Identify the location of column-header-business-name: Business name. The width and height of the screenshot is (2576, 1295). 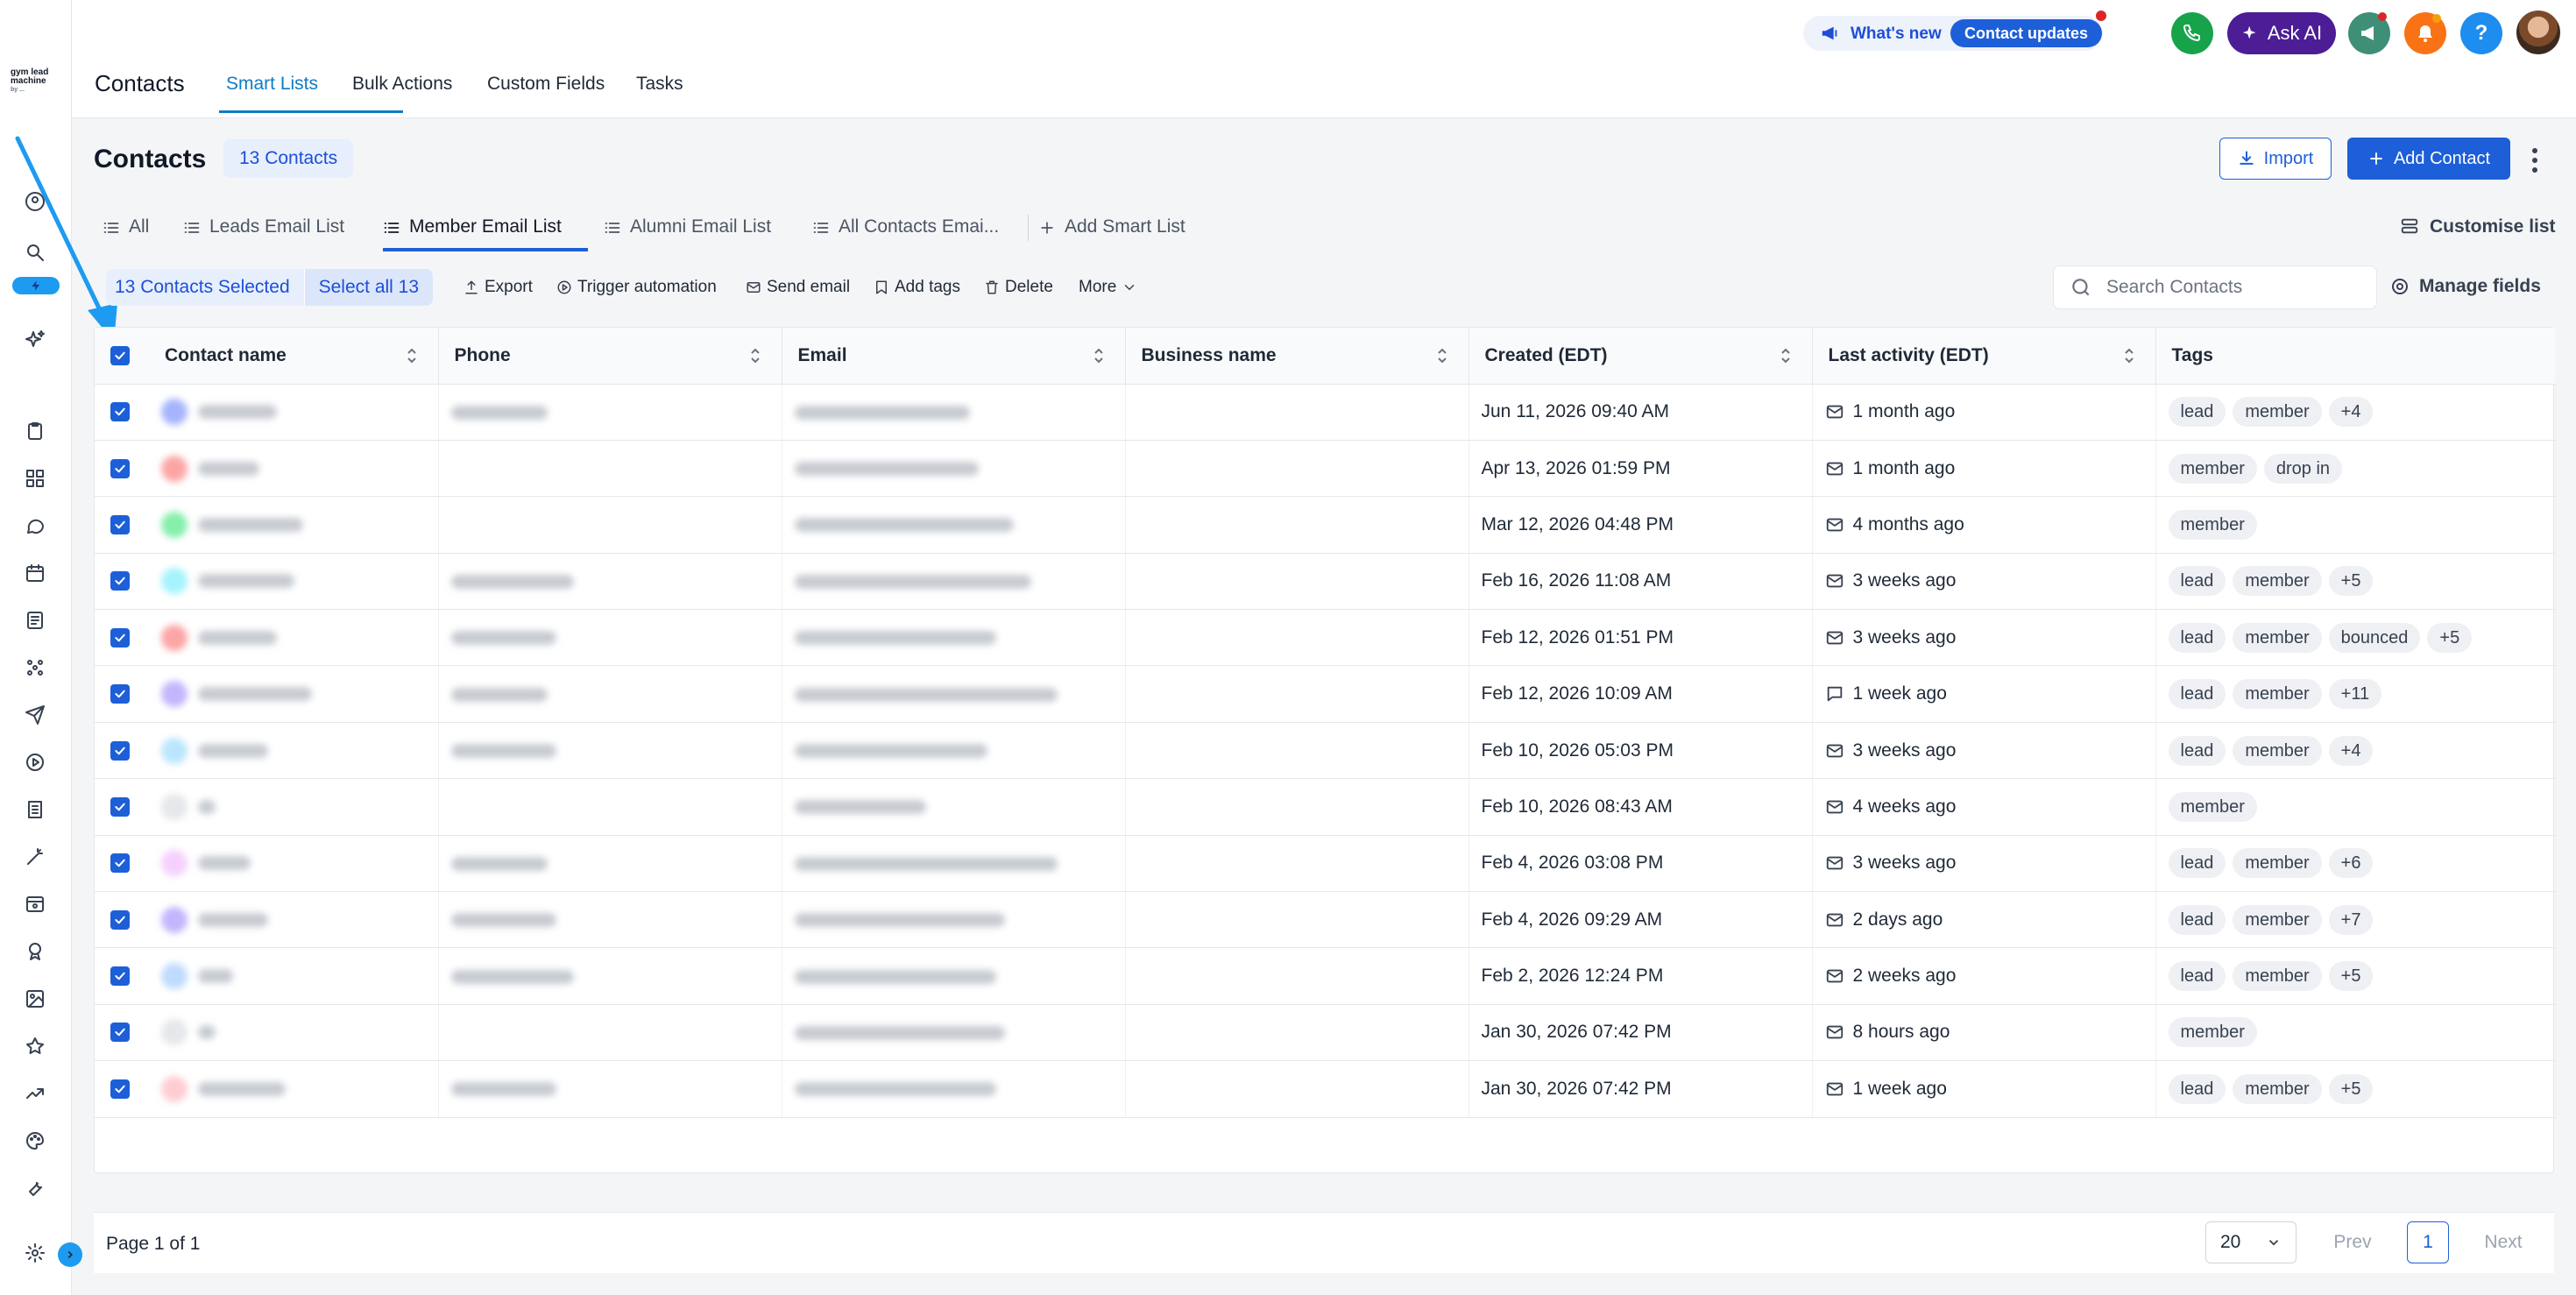
(1297, 356).